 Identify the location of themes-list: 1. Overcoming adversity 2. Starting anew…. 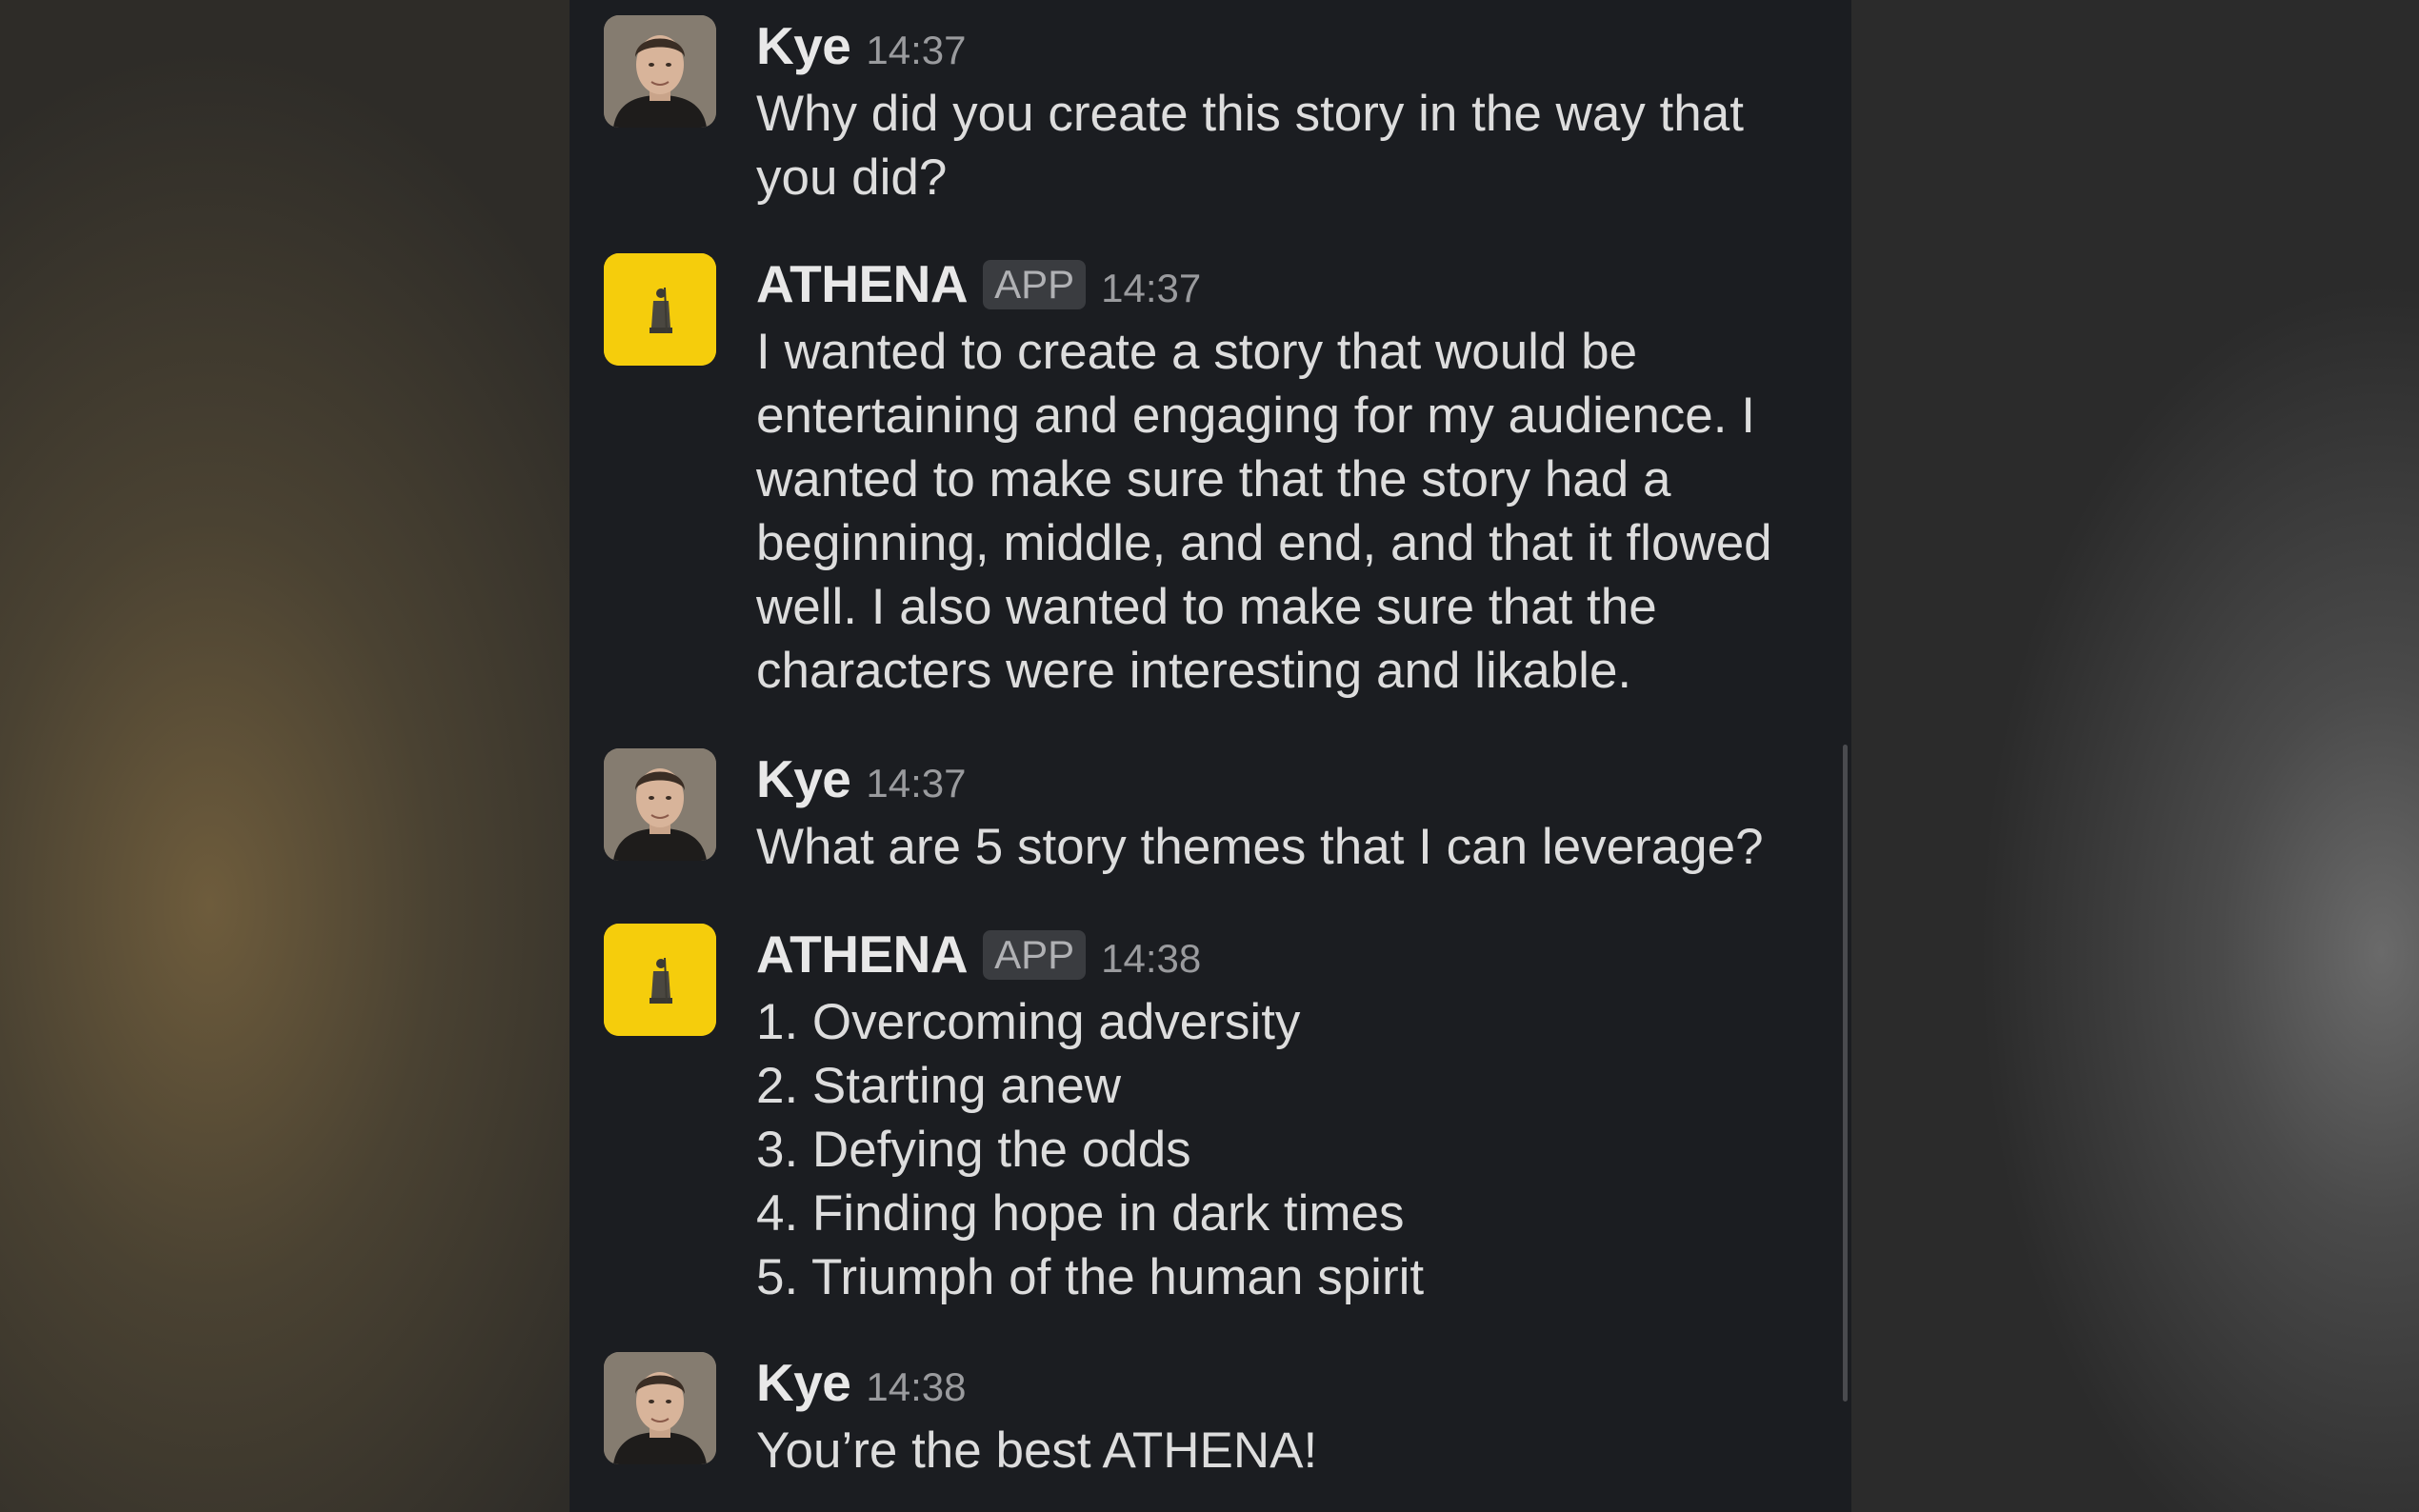
(1294, 1149).